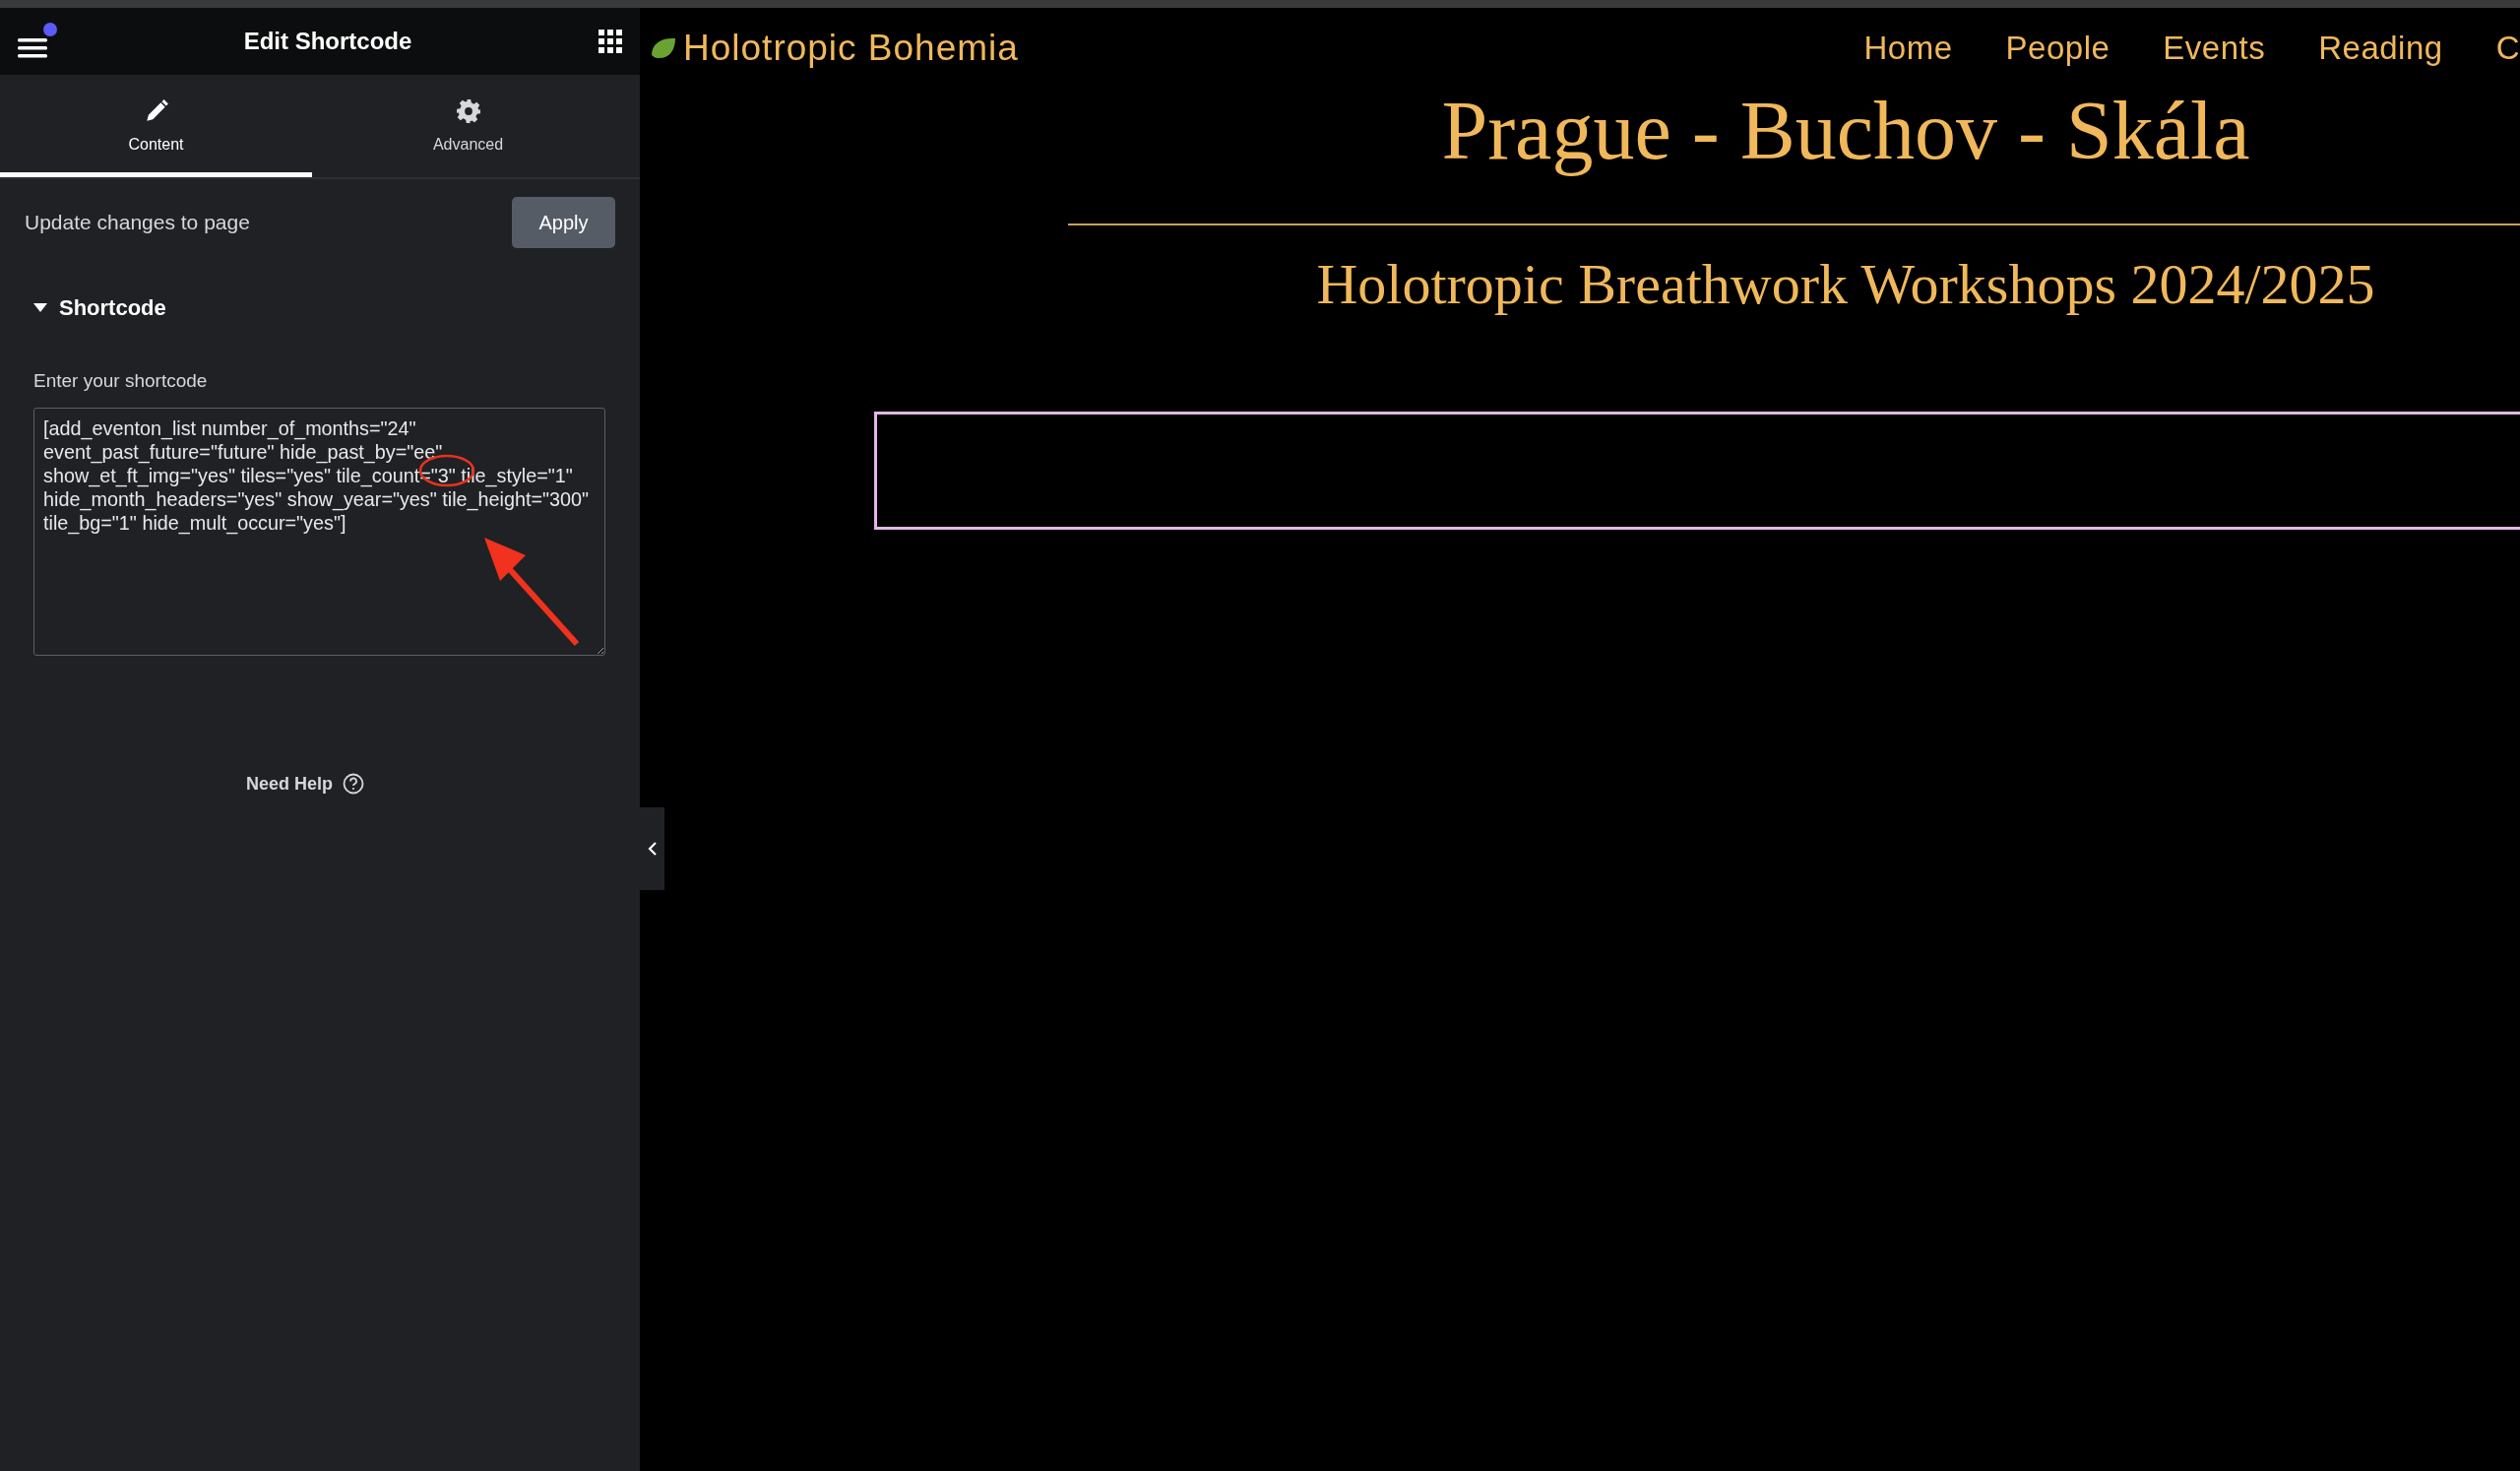  Describe the element at coordinates (305, 784) in the screenshot. I see `help-link: Need Help` at that location.